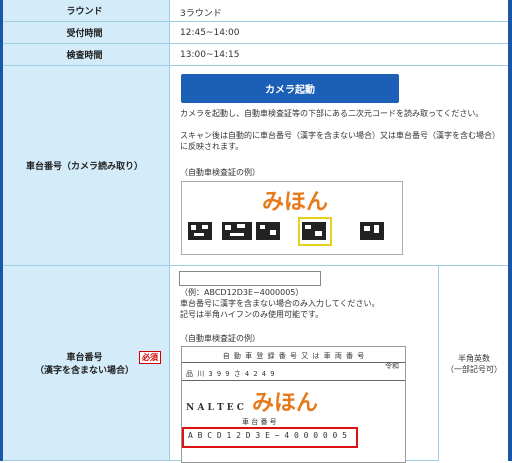 The width and height of the screenshot is (512, 463). What do you see at coordinates (341, 33) in the screenshot?
I see `reception-time-cell: 12:45~14:00` at bounding box center [341, 33].